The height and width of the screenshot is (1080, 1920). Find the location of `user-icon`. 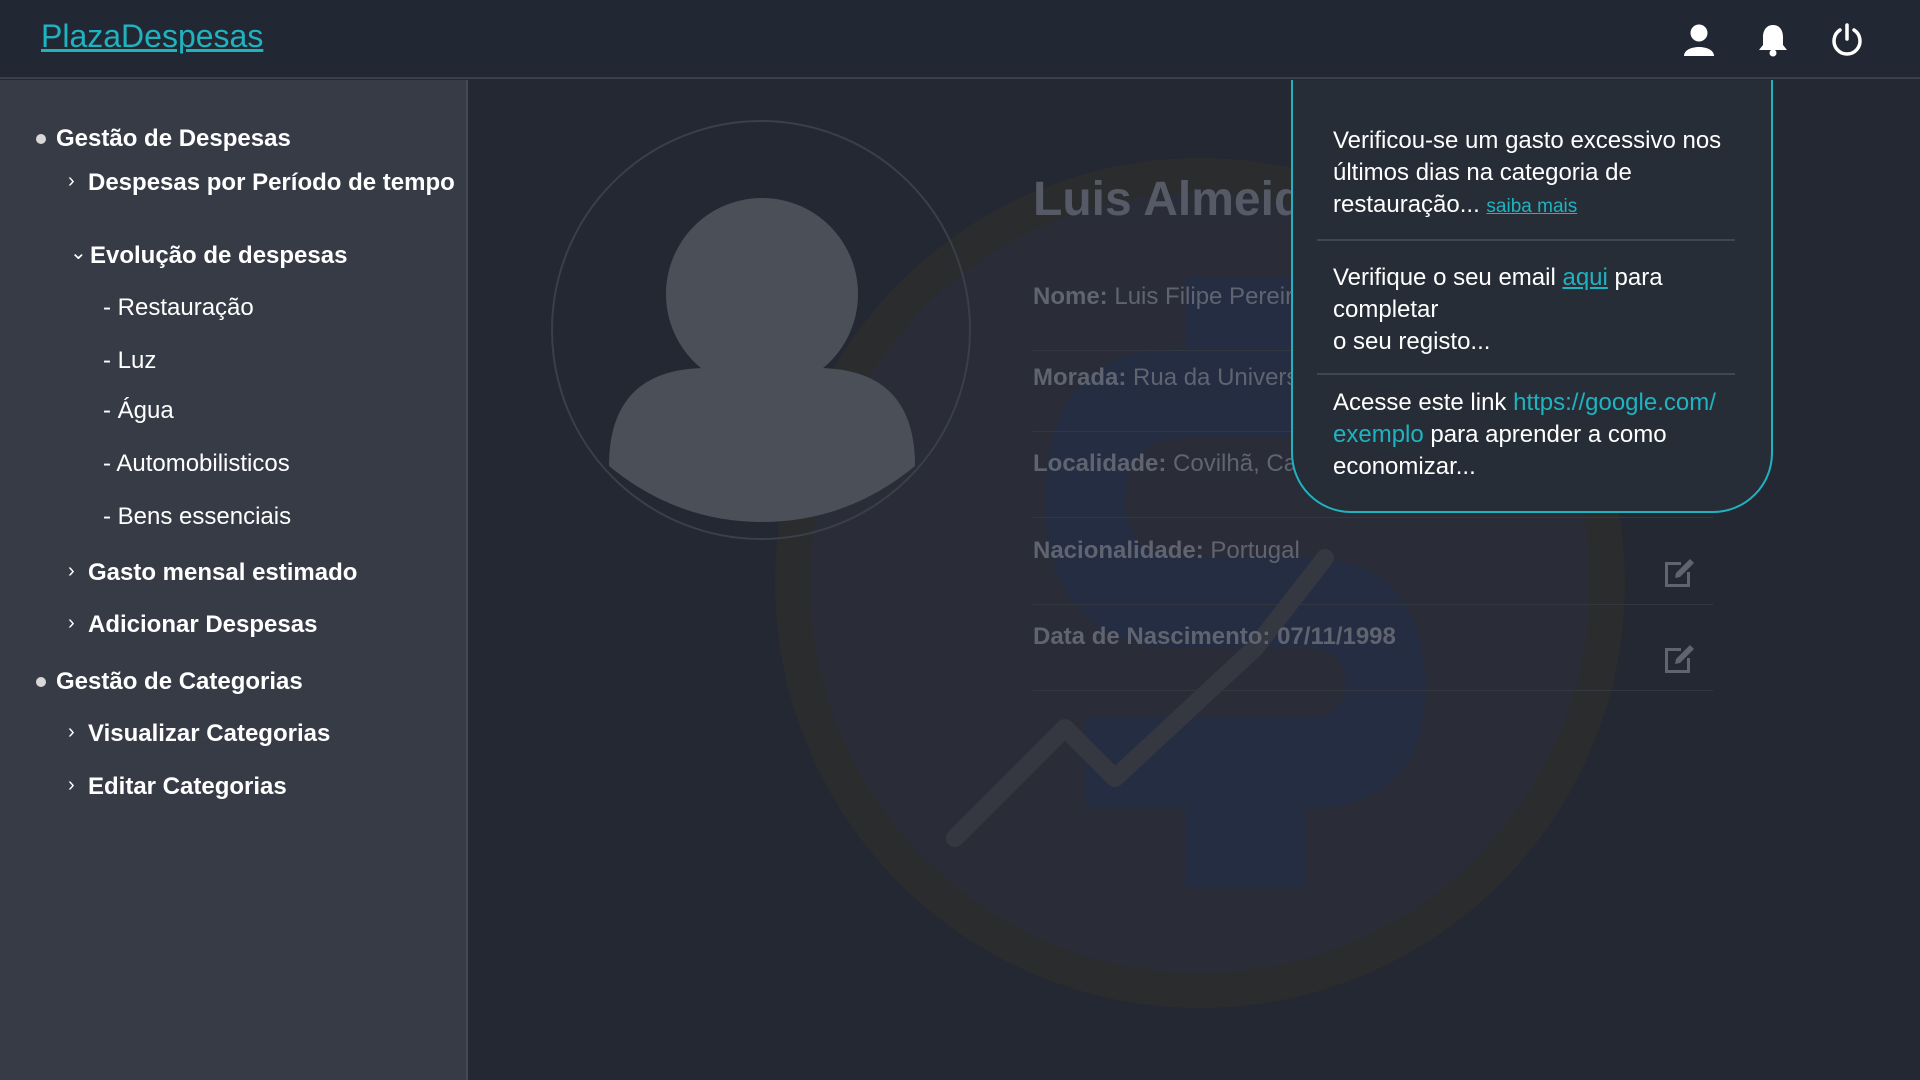

user-icon is located at coordinates (1699, 40).